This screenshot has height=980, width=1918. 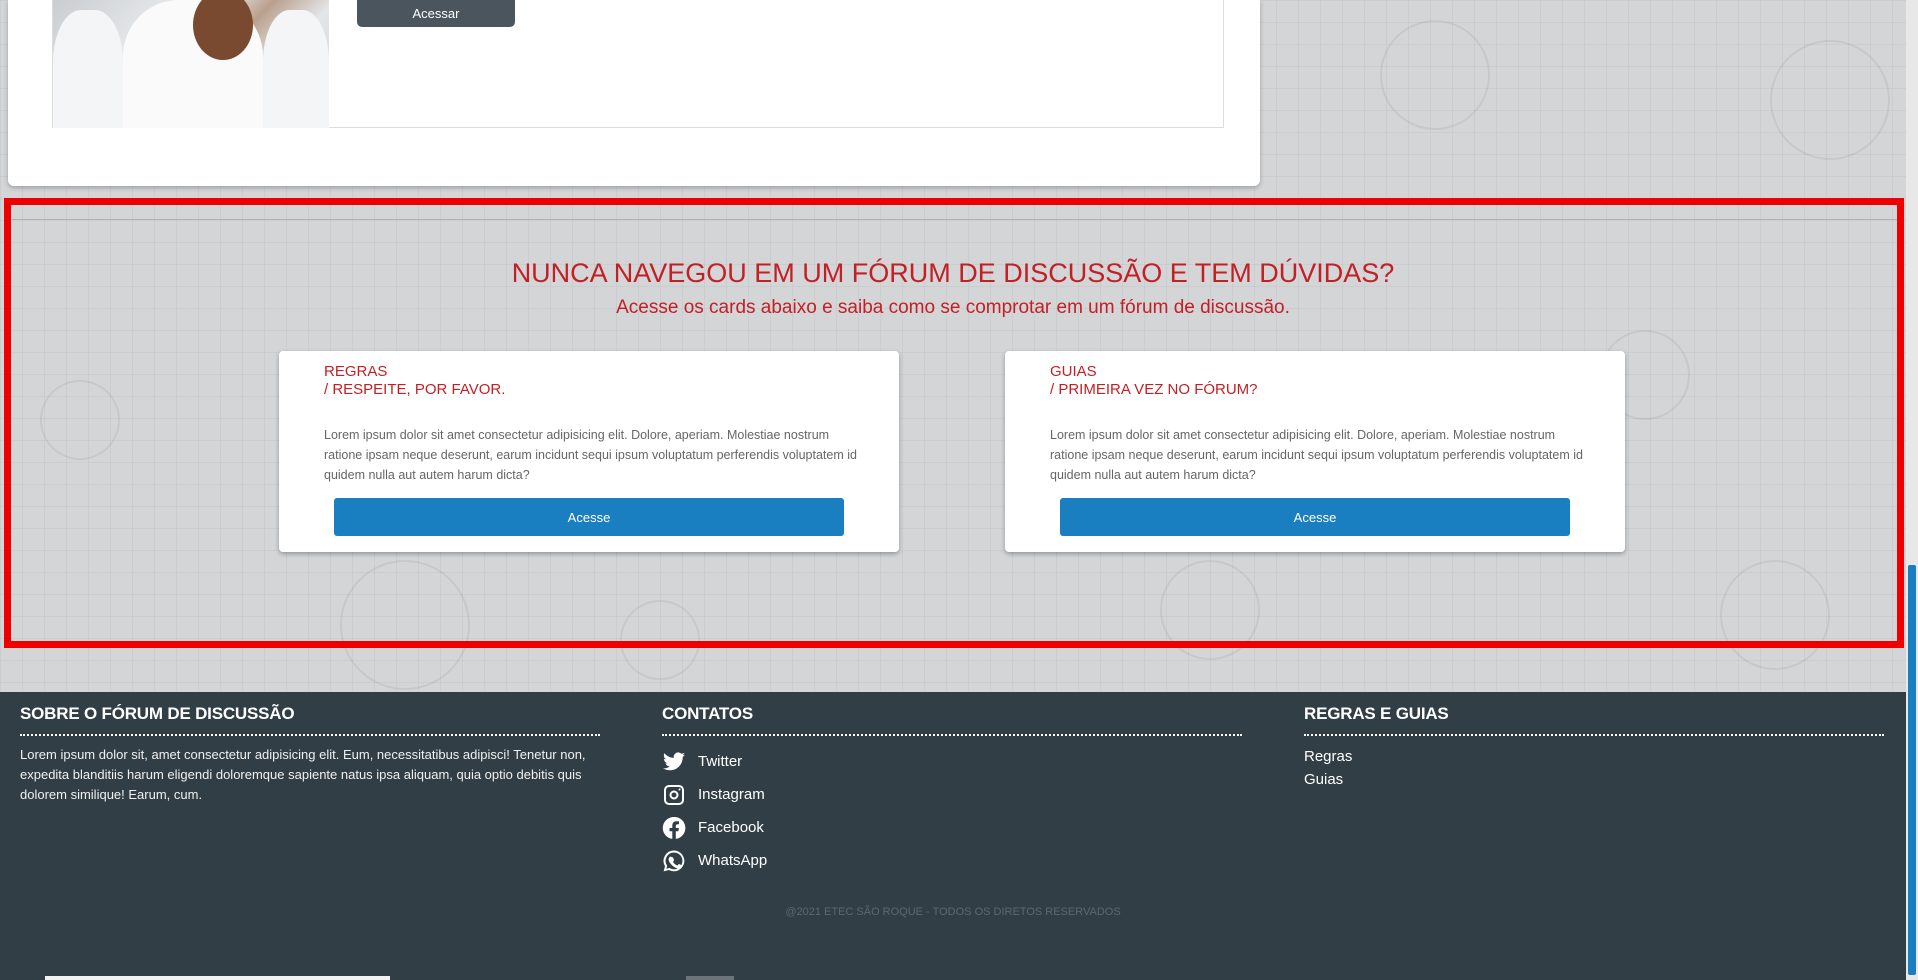 What do you see at coordinates (674, 760) in the screenshot?
I see `twitter-icon` at bounding box center [674, 760].